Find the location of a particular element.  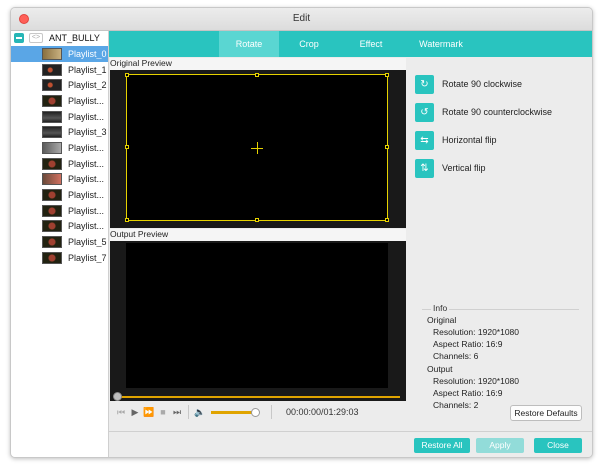

tab-watermark: Watermark is located at coordinates (441, 44).